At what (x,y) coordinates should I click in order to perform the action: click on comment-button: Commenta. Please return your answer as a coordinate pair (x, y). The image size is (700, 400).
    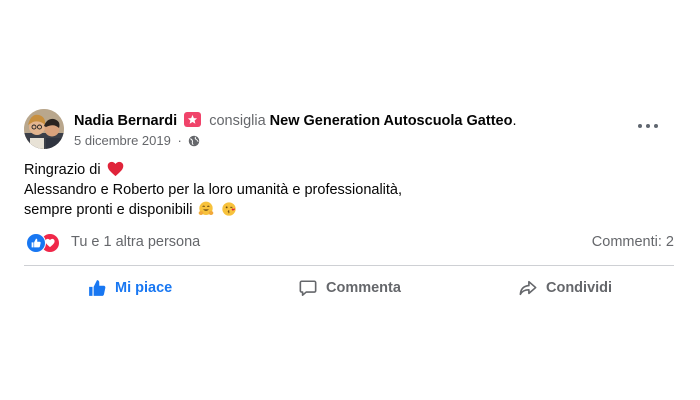
    Looking at the image, I should click on (350, 288).